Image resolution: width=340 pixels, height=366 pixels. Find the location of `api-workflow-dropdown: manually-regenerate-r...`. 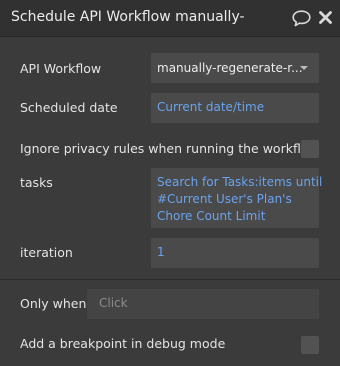

api-workflow-dropdown: manually-regenerate-r... is located at coordinates (235, 68).